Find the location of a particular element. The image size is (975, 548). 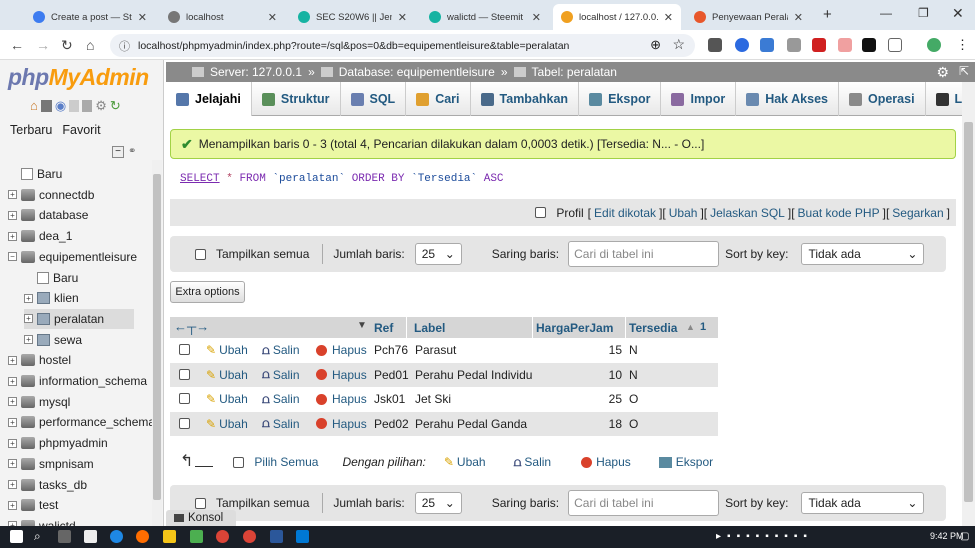

recent-tab: Terbaru is located at coordinates (31, 130).